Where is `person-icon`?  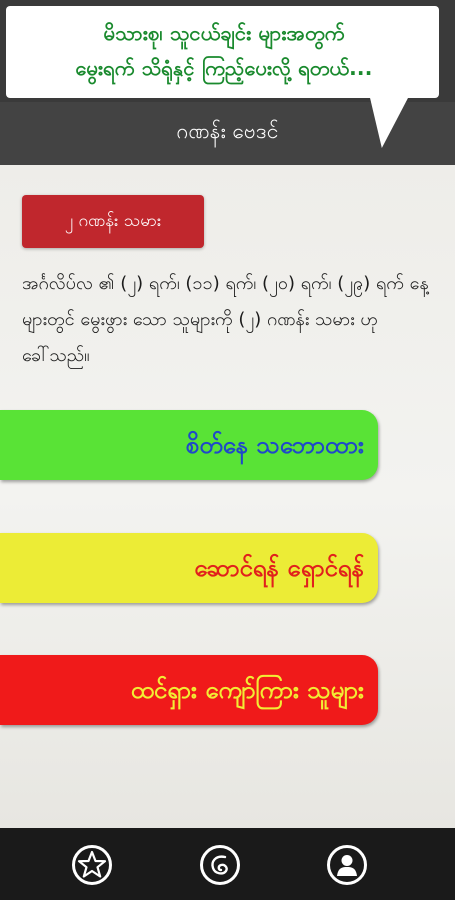
person-icon is located at coordinates (347, 865).